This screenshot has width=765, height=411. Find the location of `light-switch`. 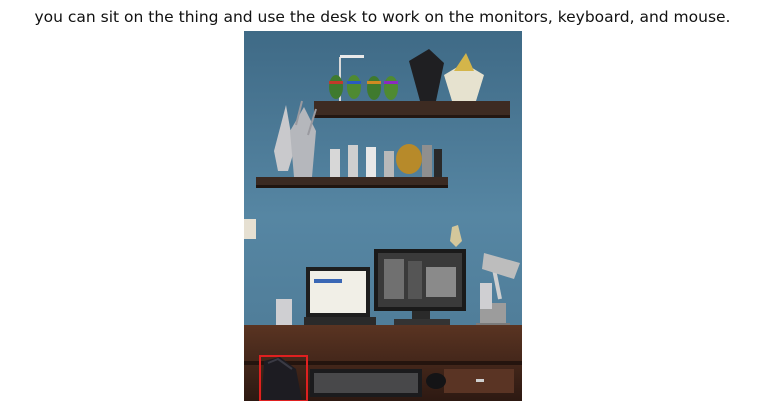

light-switch is located at coordinates (250, 229).